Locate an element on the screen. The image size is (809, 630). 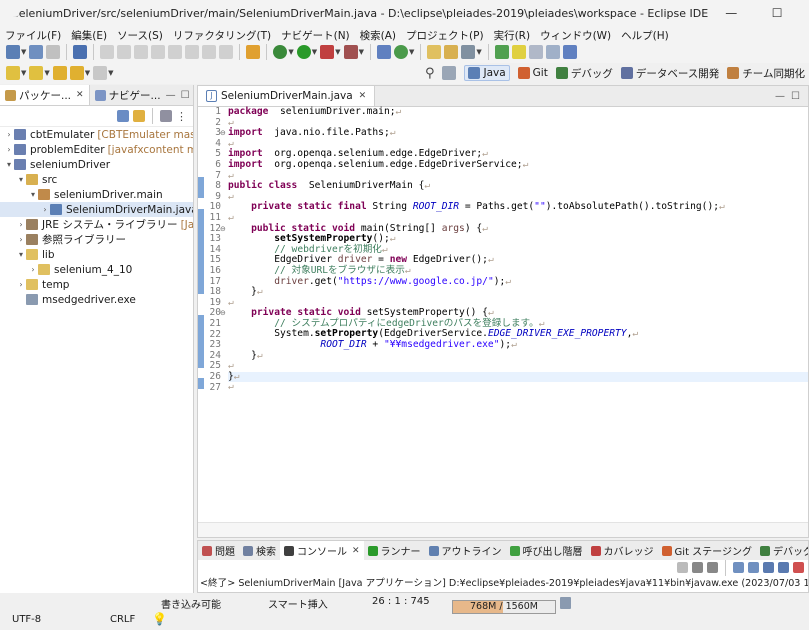
close-button: ✕ is located at coordinates (804, 13).